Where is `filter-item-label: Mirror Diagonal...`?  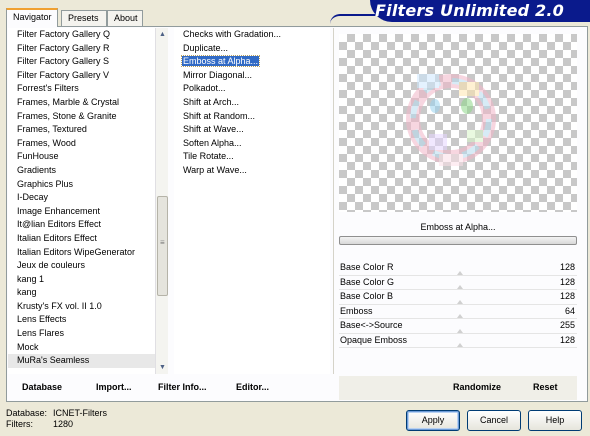 filter-item-label: Mirror Diagonal... is located at coordinates (218, 74).